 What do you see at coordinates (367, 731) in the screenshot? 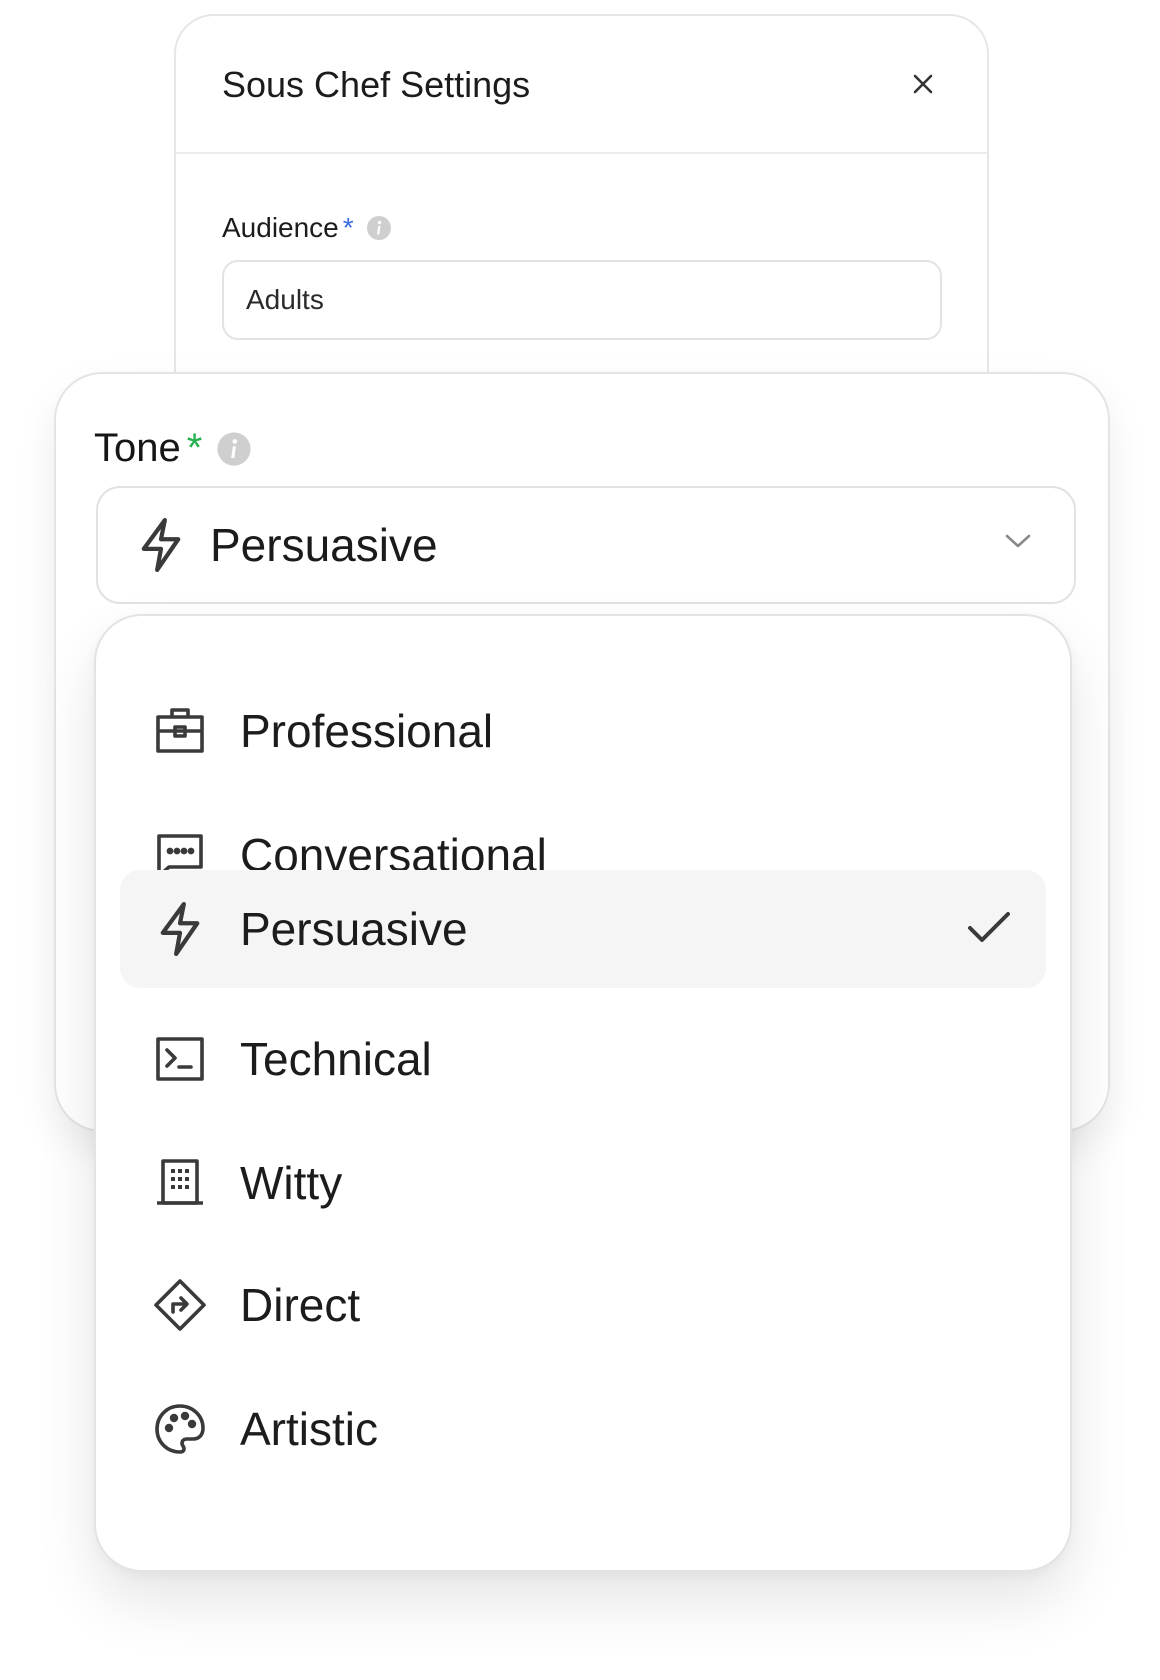
I see `option-label: Professional` at bounding box center [367, 731].